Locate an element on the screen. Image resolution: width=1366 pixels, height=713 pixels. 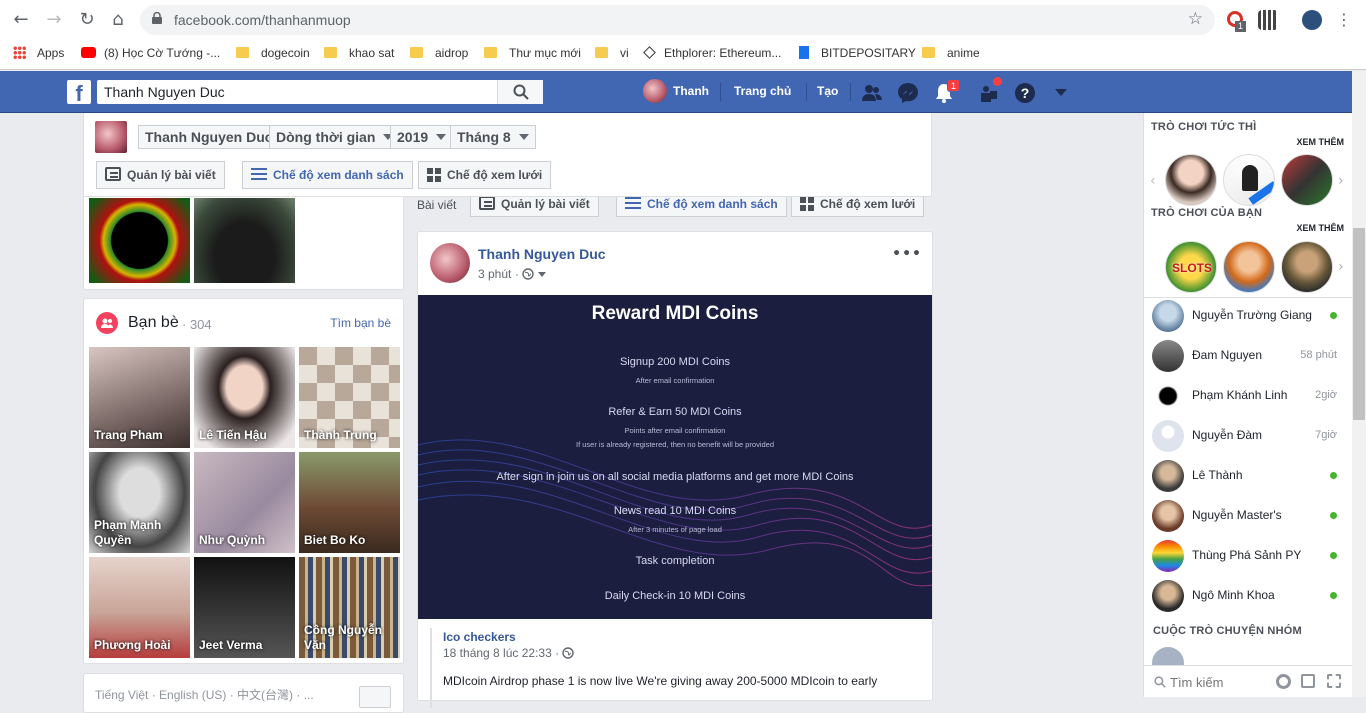
list-view-button: Chế độ xem danh sách is located at coordinates (327, 175).